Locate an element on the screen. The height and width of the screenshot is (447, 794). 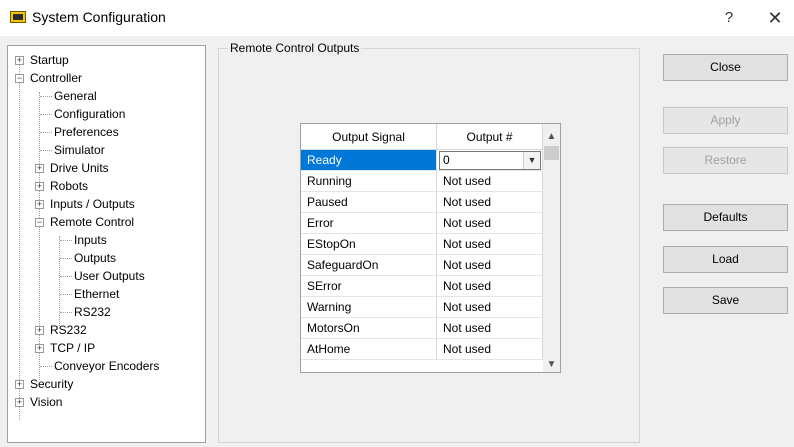
restore-button: Restore is located at coordinates (725, 160).